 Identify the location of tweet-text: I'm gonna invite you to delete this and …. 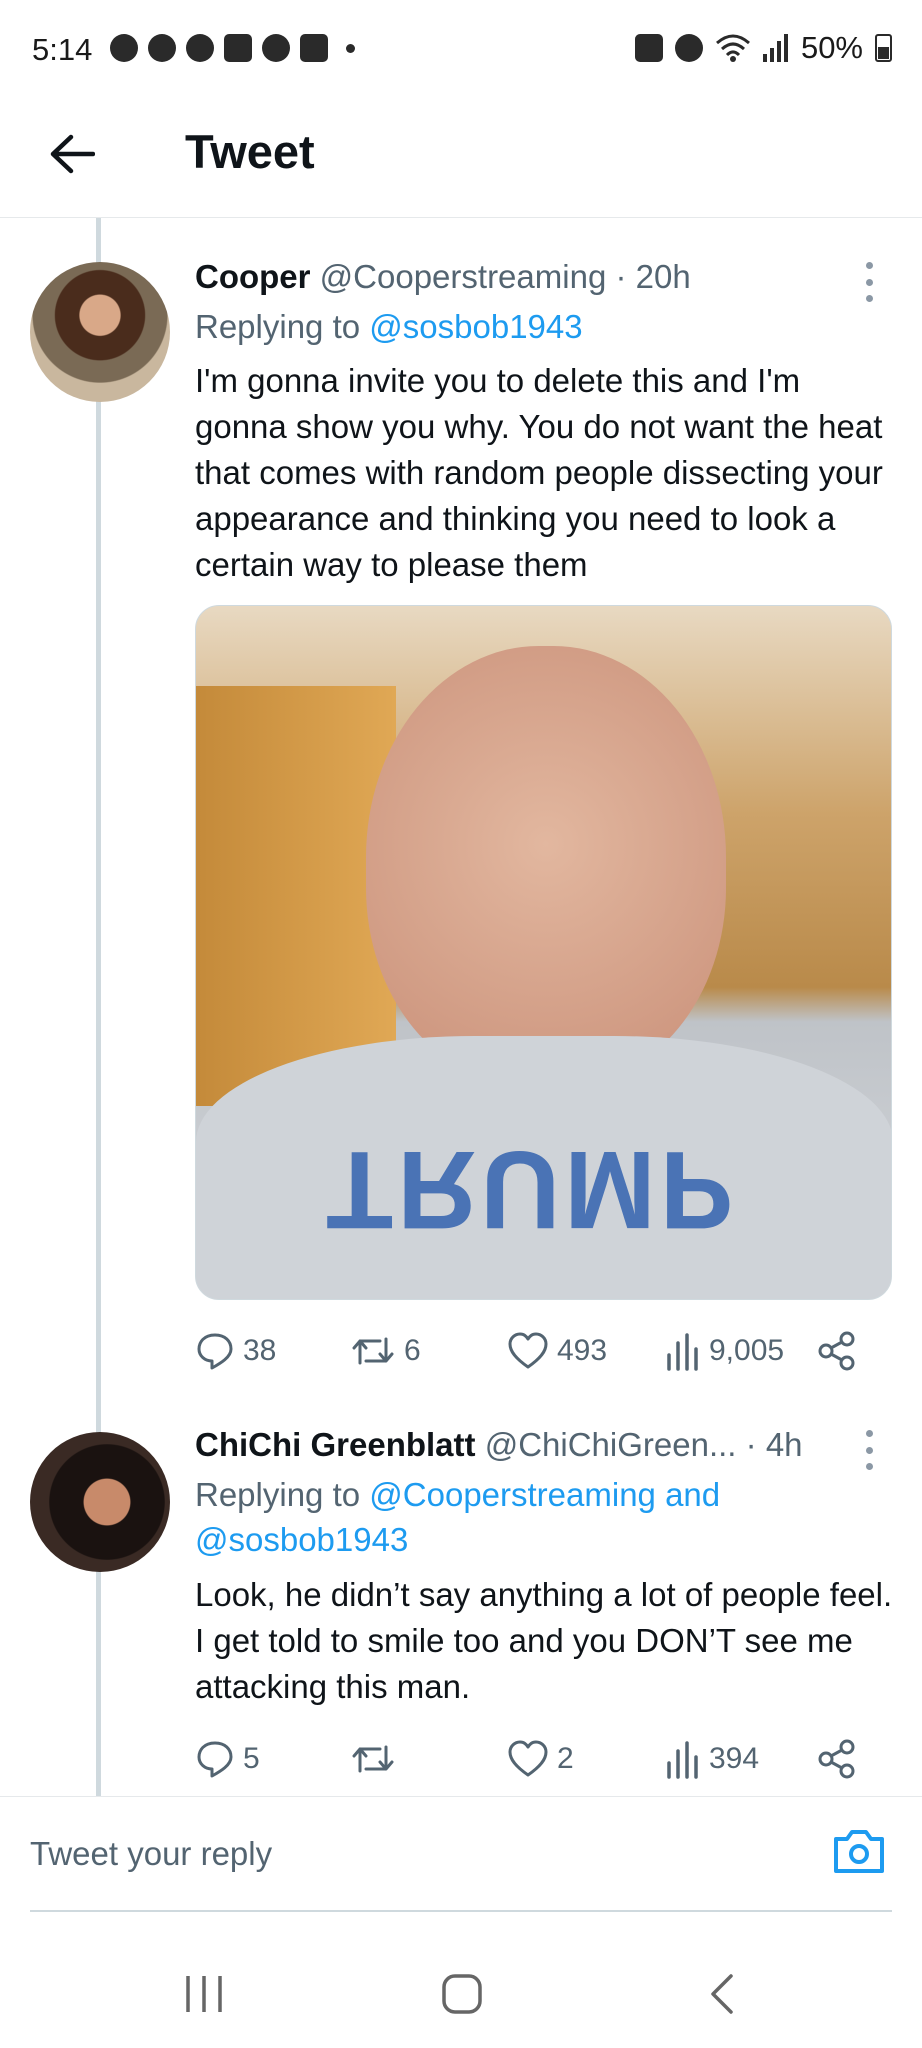
(539, 472).